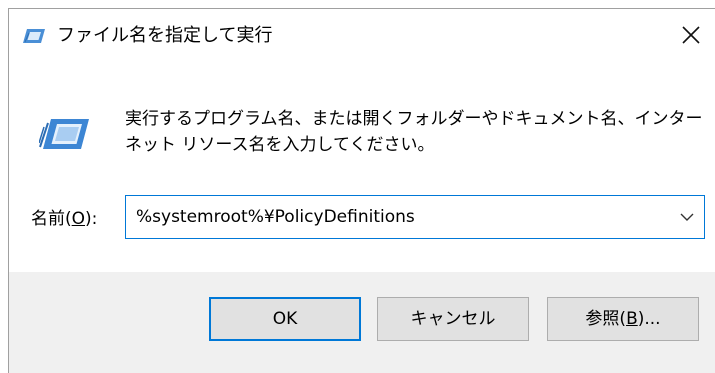  What do you see at coordinates (165, 35) in the screenshot?
I see `window-title: ファイル名を指定して実行` at bounding box center [165, 35].